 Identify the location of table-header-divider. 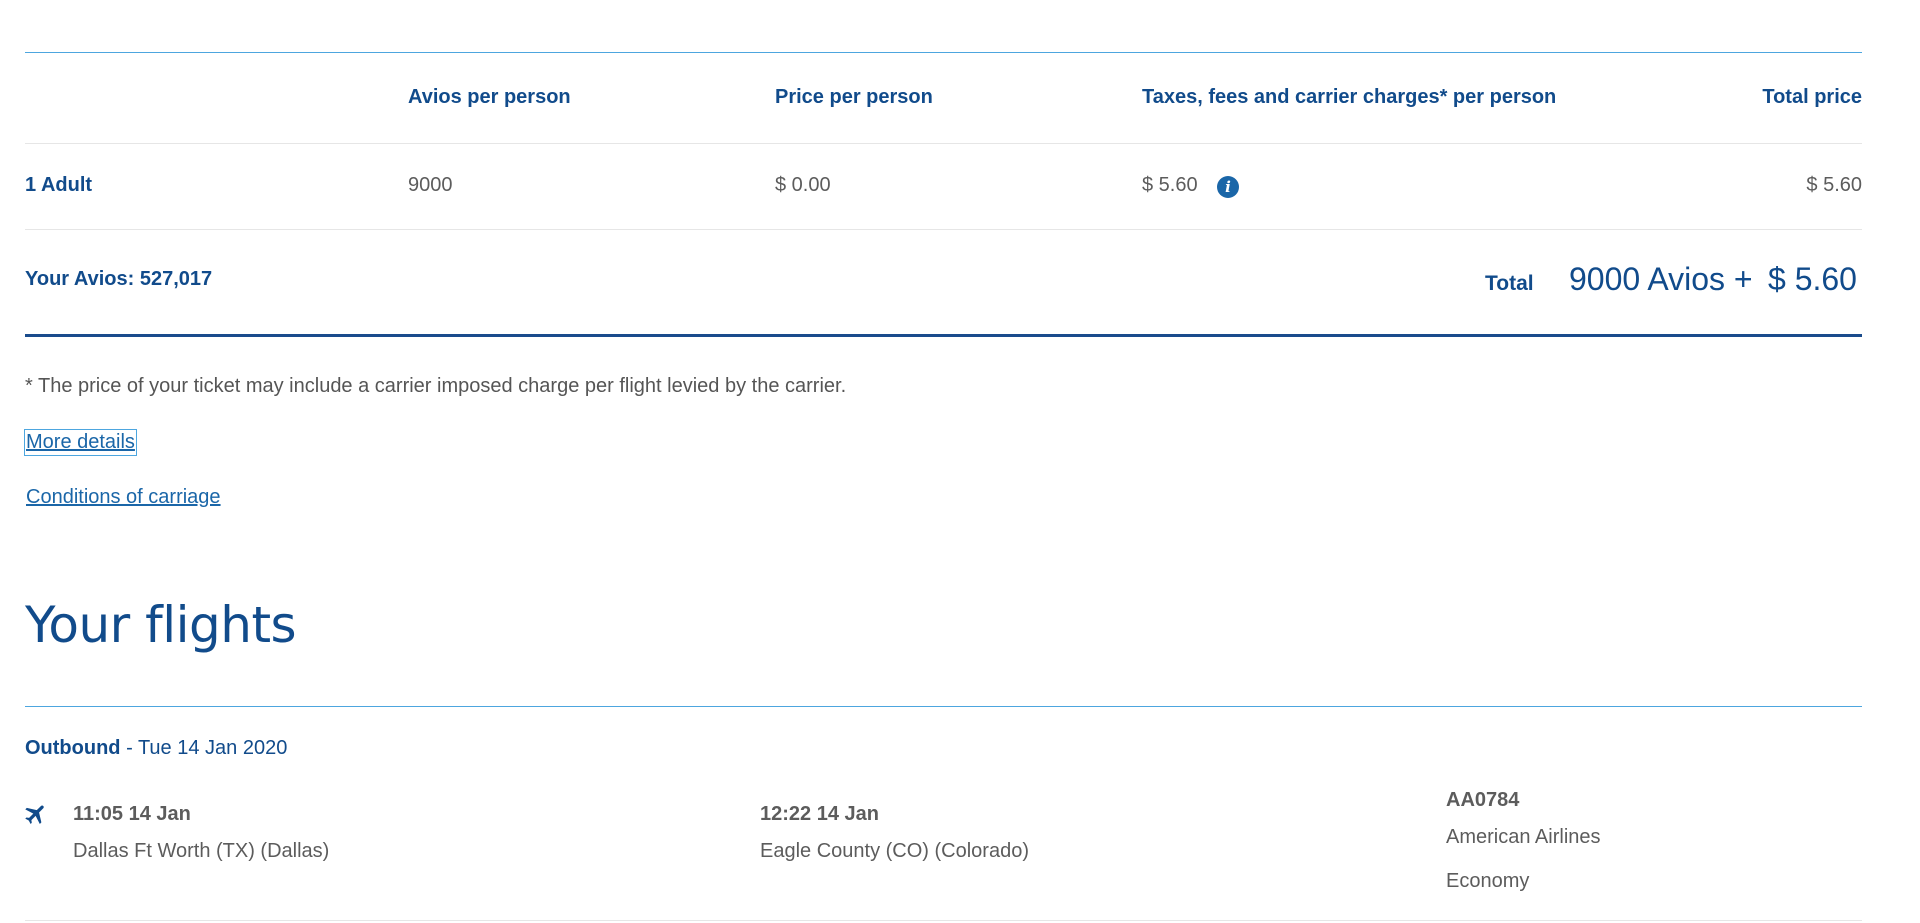
(943, 143).